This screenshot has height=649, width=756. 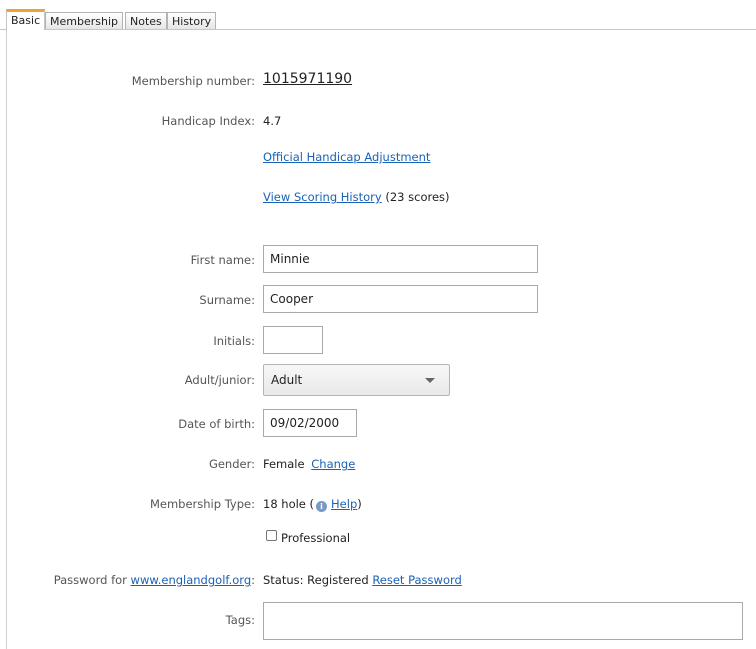 I want to click on initials-input, so click(x=293, y=340).